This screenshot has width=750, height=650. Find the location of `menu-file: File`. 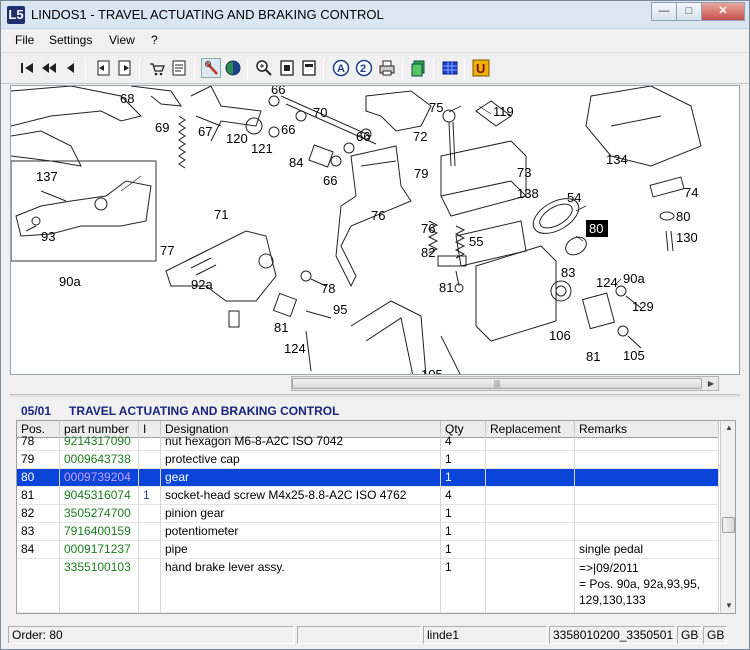

menu-file: File is located at coordinates (24, 40).